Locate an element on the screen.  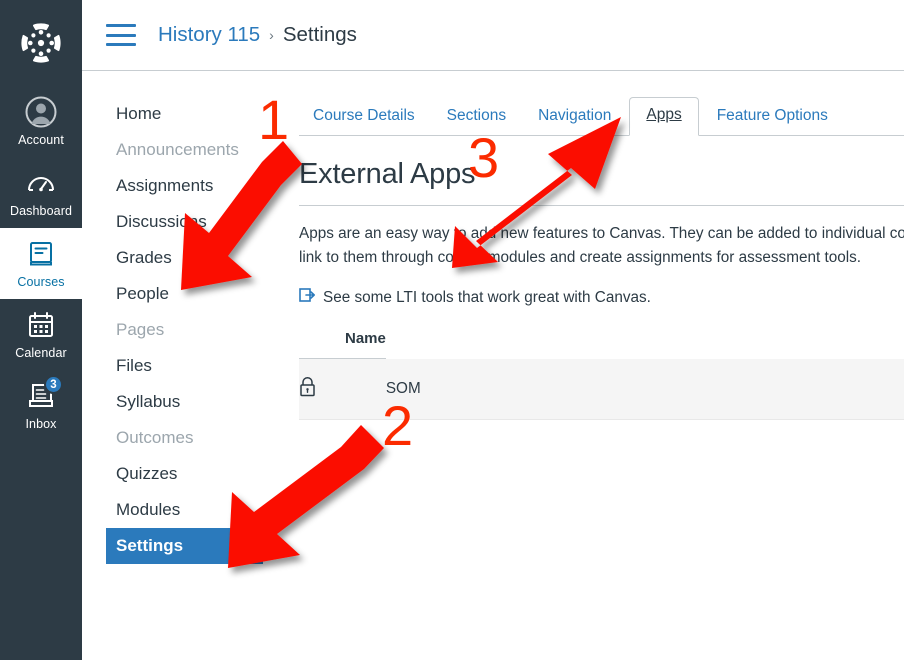
hamburger-menu-icon is located at coordinates (121, 35).